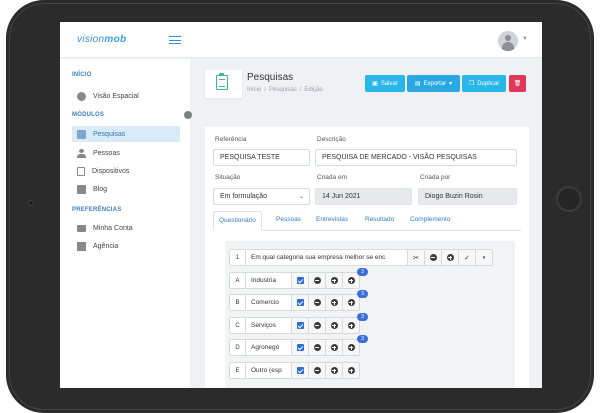  I want to click on save-label: Salvar, so click(389, 84).